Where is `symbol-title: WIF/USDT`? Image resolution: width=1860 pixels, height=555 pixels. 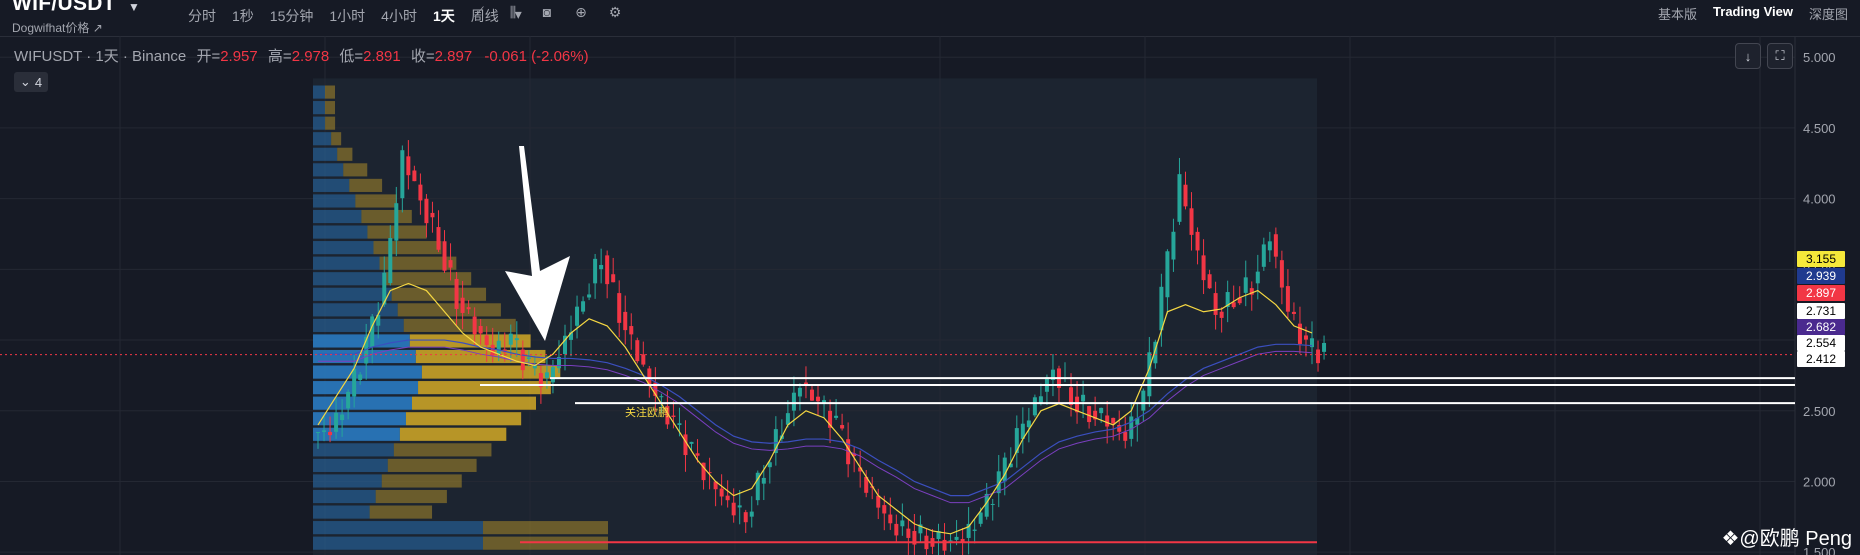
symbol-title: WIF/USDT is located at coordinates (64, 8).